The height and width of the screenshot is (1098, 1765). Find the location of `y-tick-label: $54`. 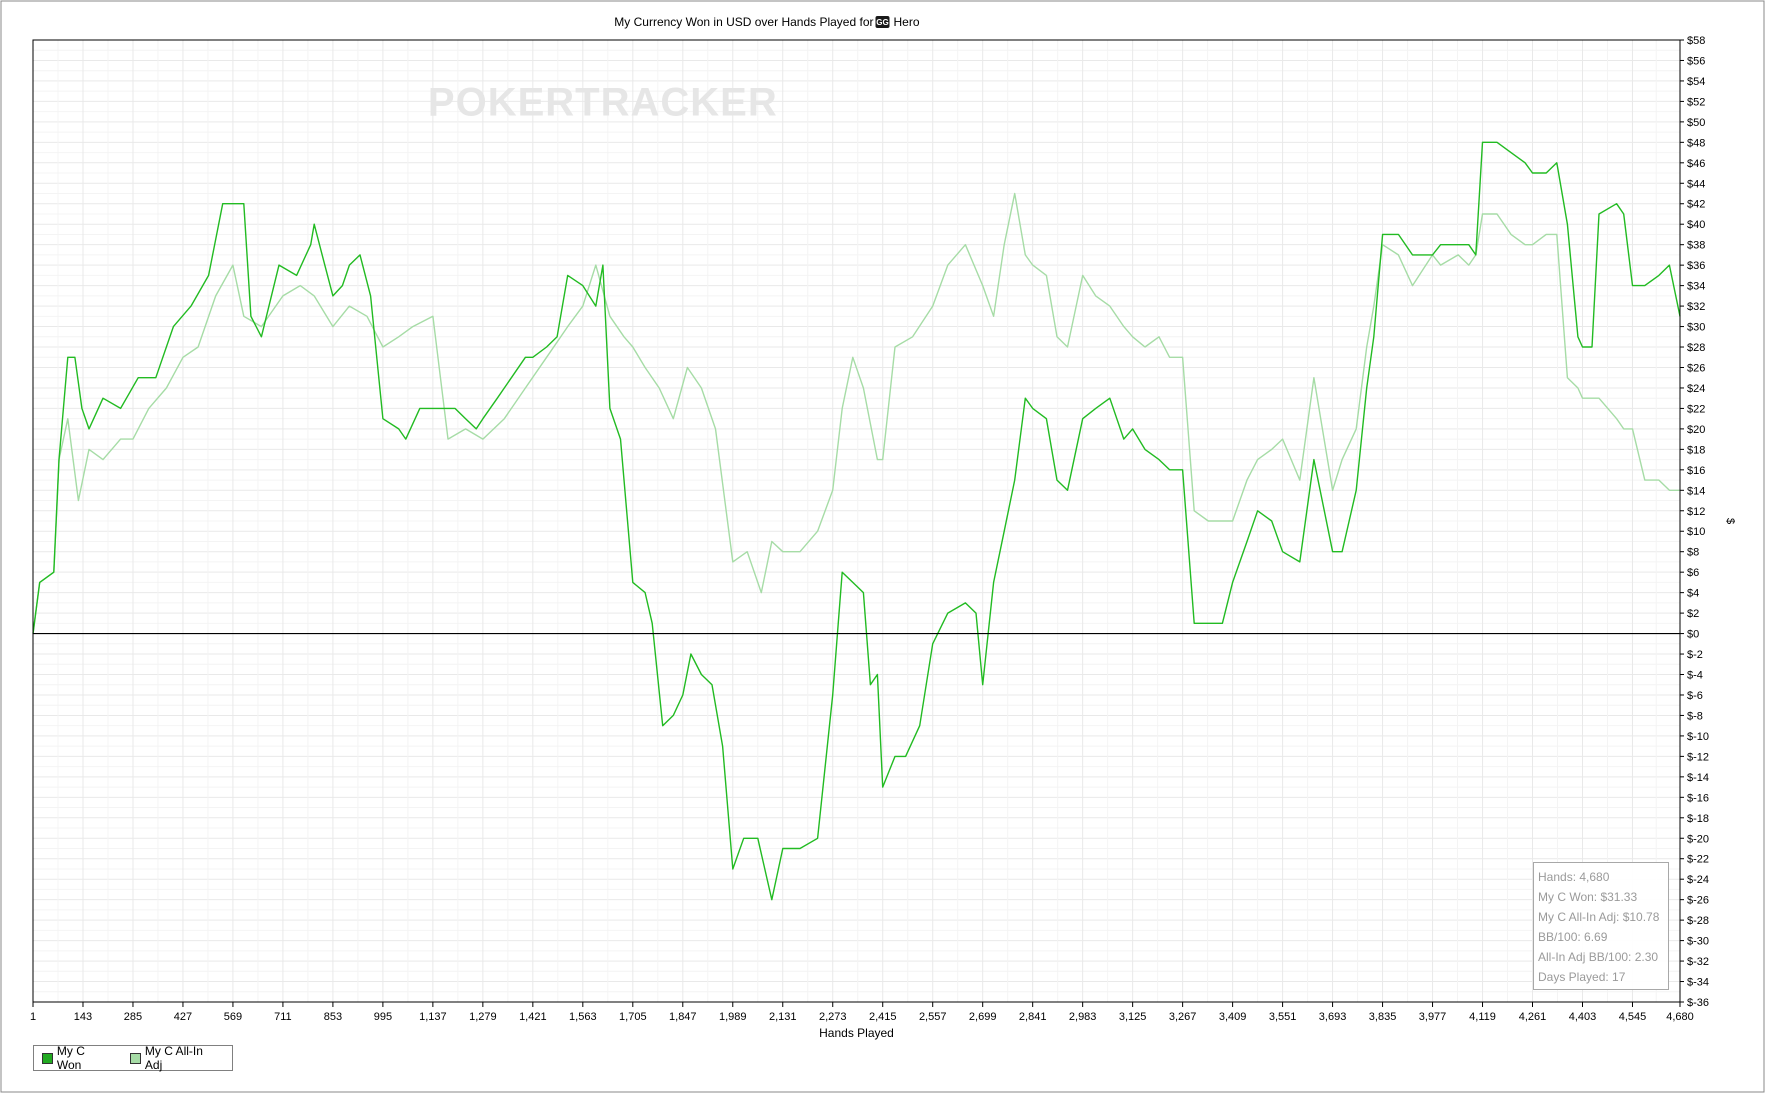

y-tick-label: $54 is located at coordinates (1696, 82).